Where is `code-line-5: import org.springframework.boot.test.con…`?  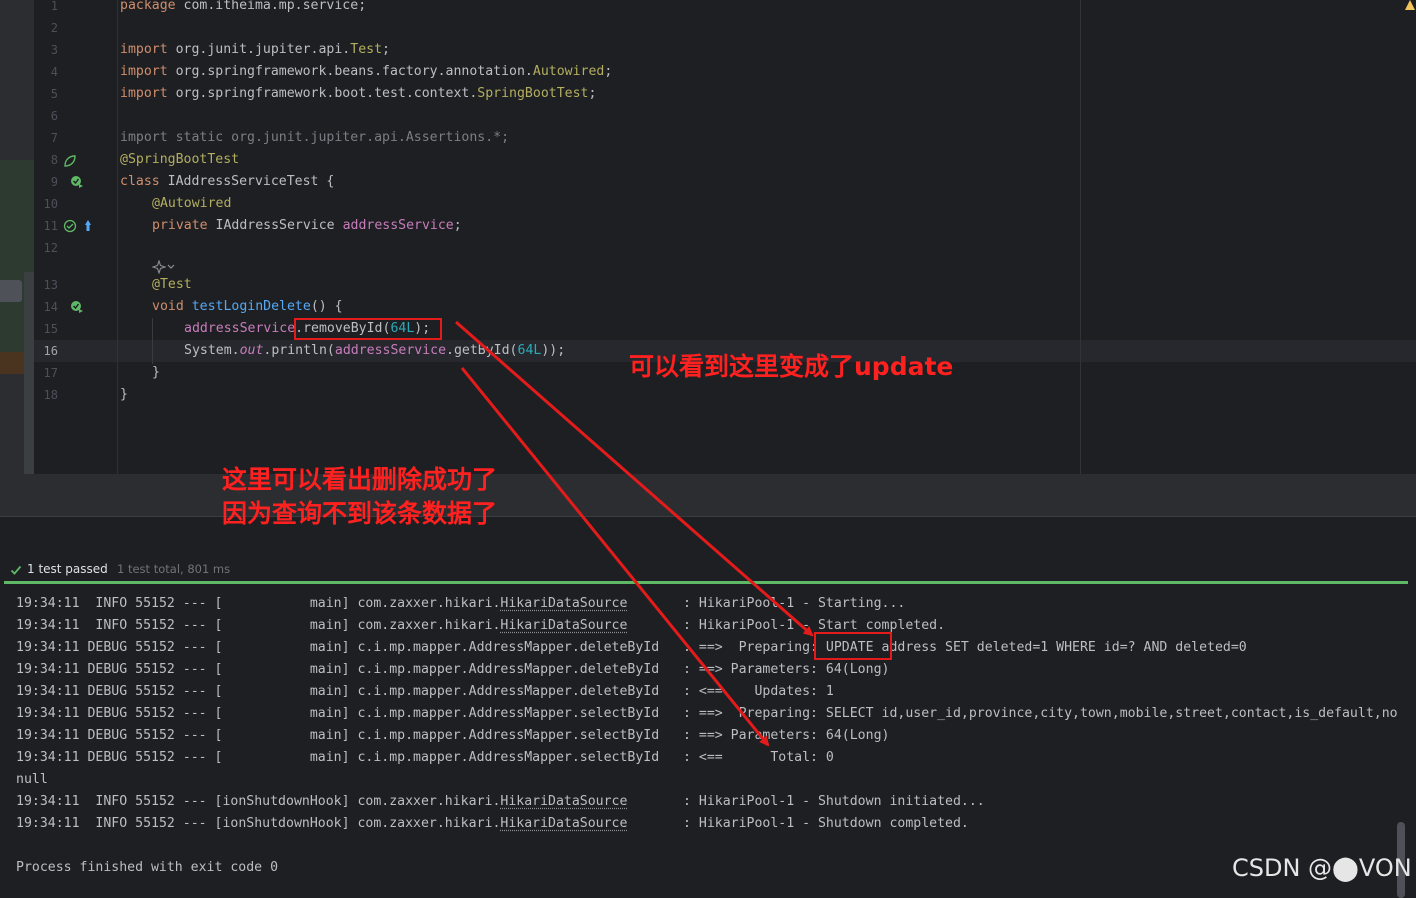 code-line-5: import org.springframework.boot.test.con… is located at coordinates (358, 93).